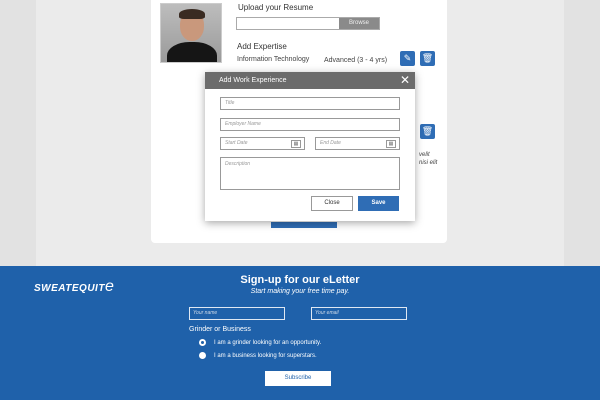 Image resolution: width=600 pixels, height=400 pixels. I want to click on signup-title: Sign-up for our eLetter, so click(300, 280).